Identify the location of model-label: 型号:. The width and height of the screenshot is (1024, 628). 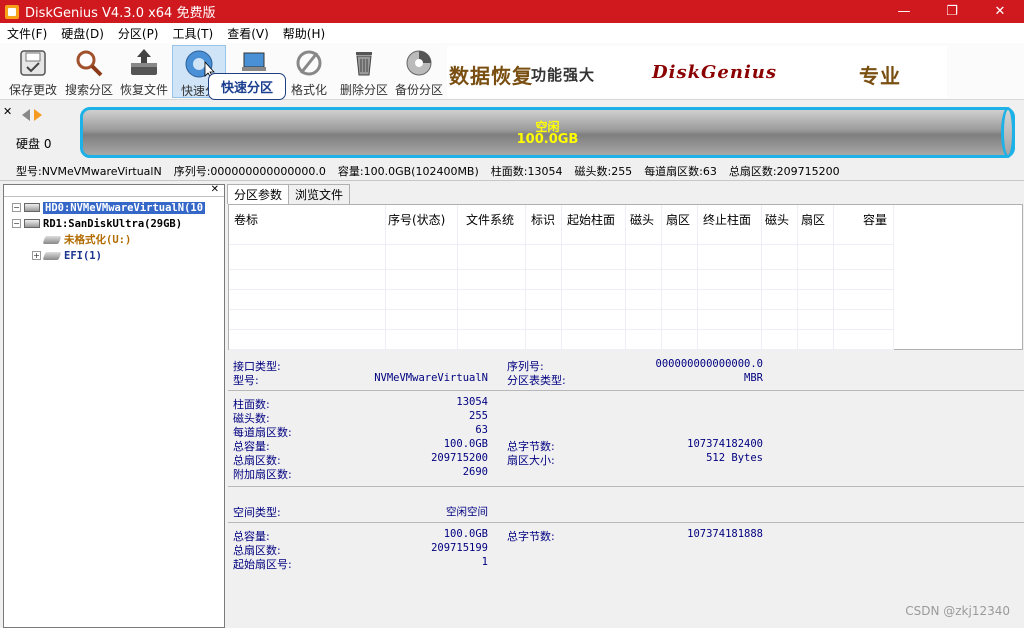
(246, 380).